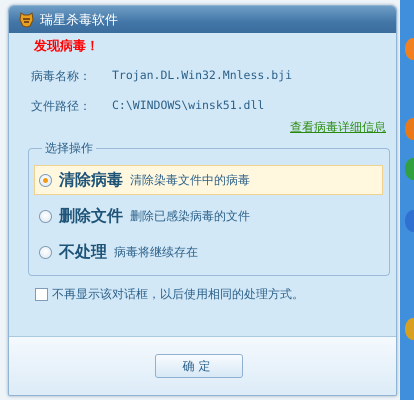  I want to click on field-label: 文件路径：, so click(61, 106).